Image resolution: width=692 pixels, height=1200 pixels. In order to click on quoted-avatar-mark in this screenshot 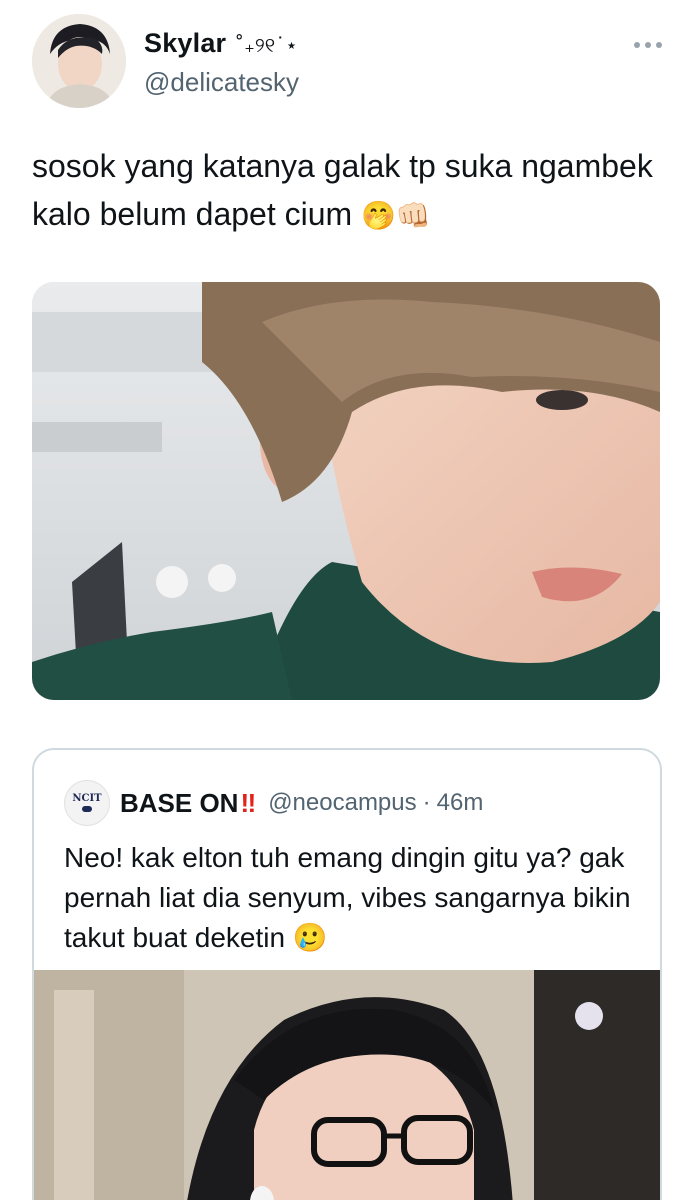, I will do `click(87, 809)`.